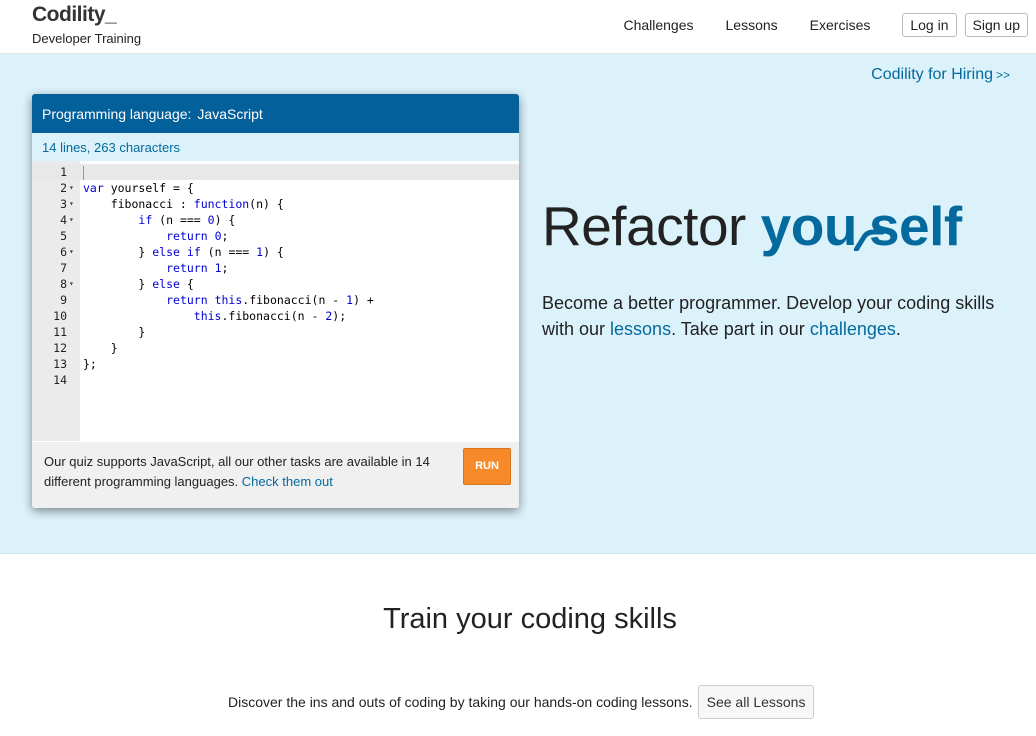  Describe the element at coordinates (229, 114) in the screenshot. I see `language-selector: JavaScript` at that location.